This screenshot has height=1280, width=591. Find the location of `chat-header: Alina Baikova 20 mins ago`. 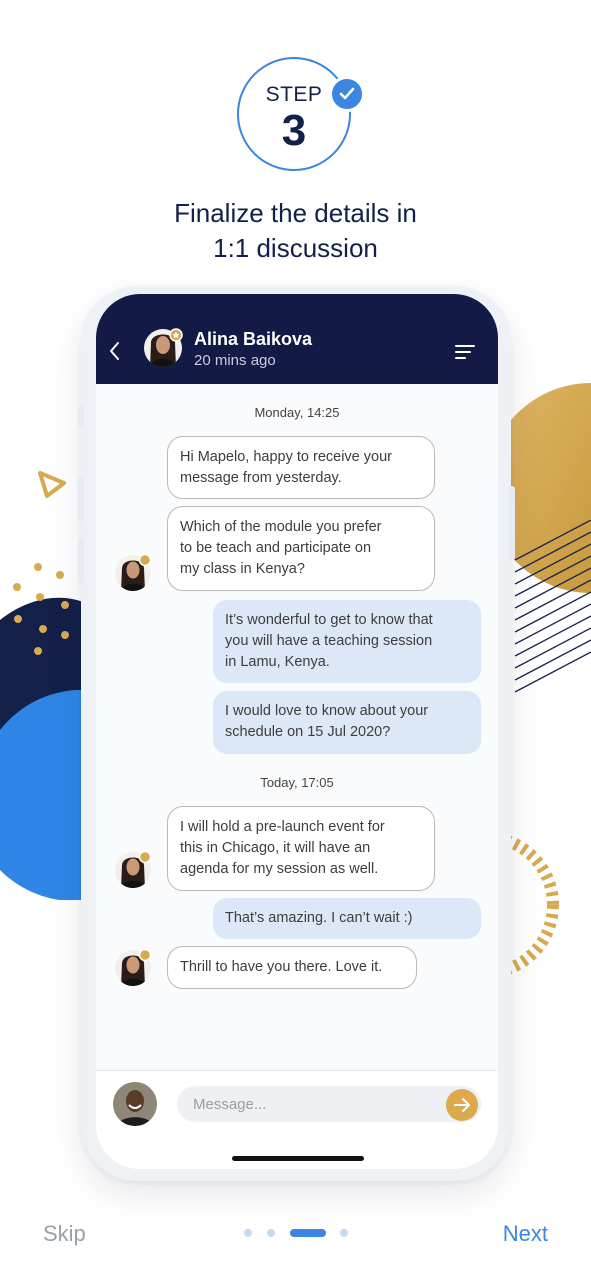

chat-header: Alina Baikova 20 mins ago is located at coordinates (297, 339).